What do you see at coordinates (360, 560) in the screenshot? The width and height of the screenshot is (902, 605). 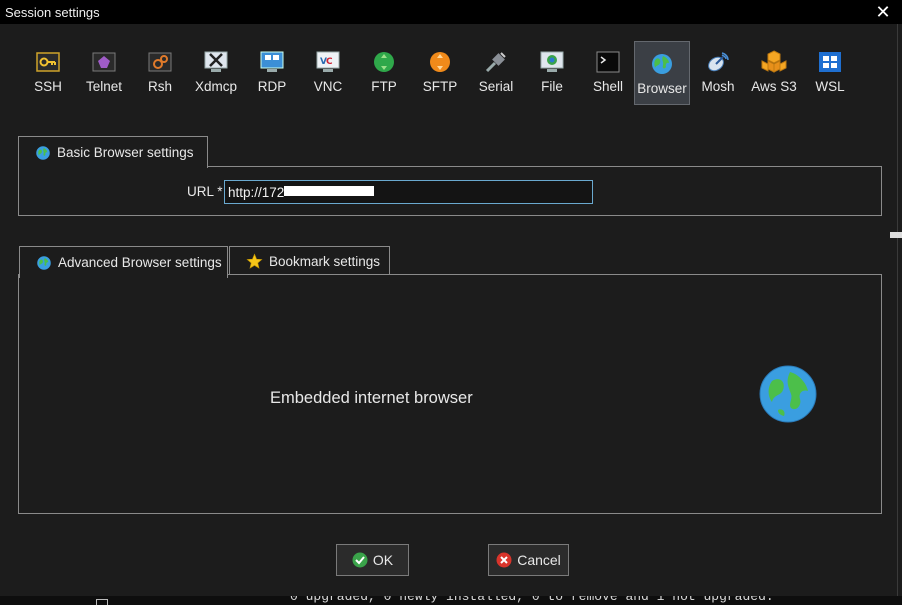 I see `check-icon` at bounding box center [360, 560].